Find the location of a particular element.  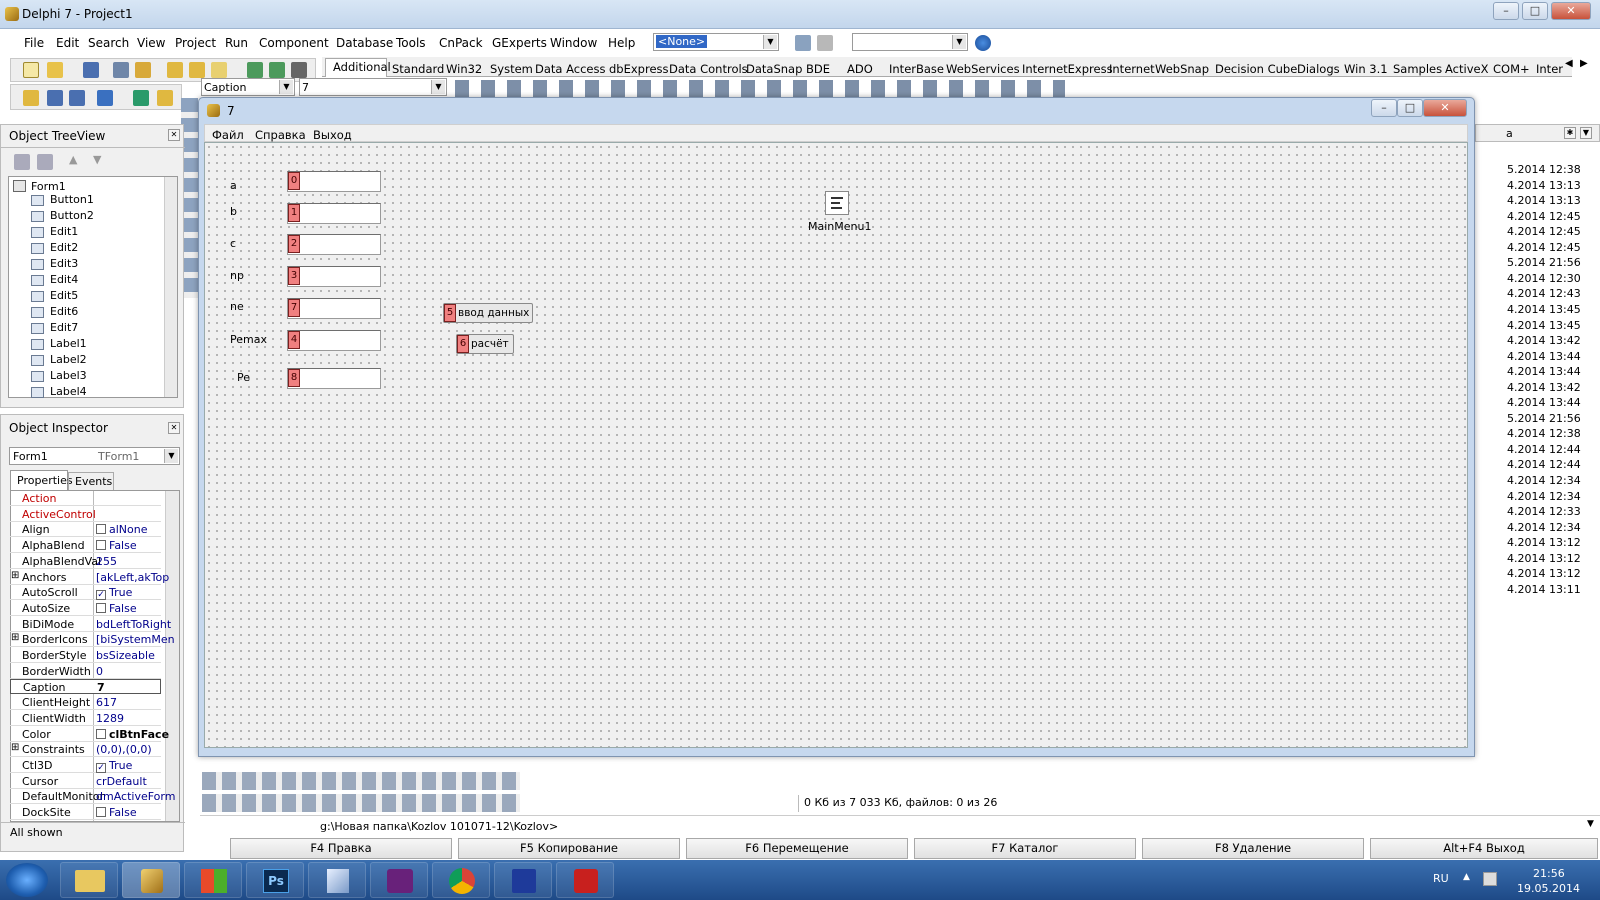

file-timestamp: 4.2014 12:33 is located at coordinates (1544, 511).